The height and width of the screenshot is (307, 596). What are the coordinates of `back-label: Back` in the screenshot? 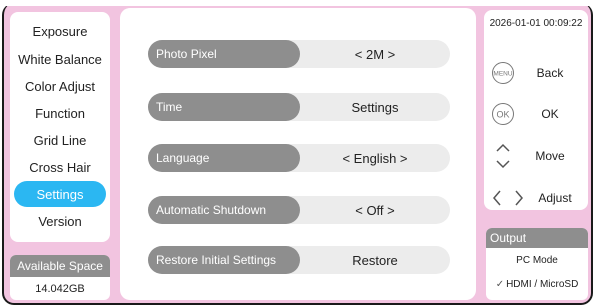 It's located at (550, 73).